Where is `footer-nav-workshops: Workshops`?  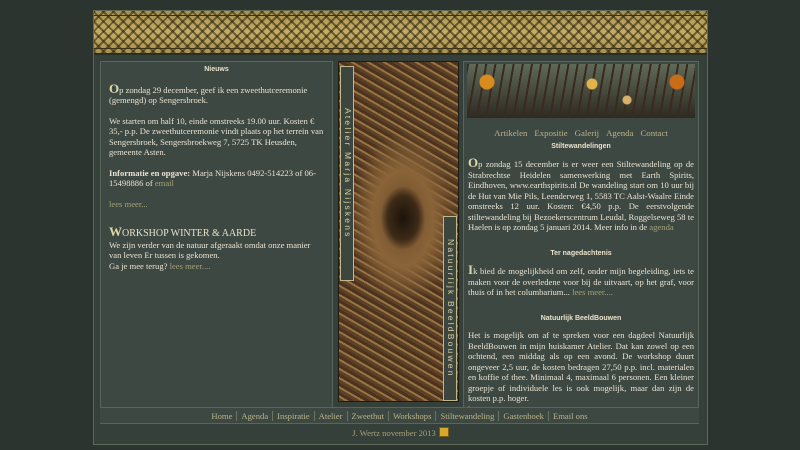 footer-nav-workshops: Workshops is located at coordinates (412, 416).